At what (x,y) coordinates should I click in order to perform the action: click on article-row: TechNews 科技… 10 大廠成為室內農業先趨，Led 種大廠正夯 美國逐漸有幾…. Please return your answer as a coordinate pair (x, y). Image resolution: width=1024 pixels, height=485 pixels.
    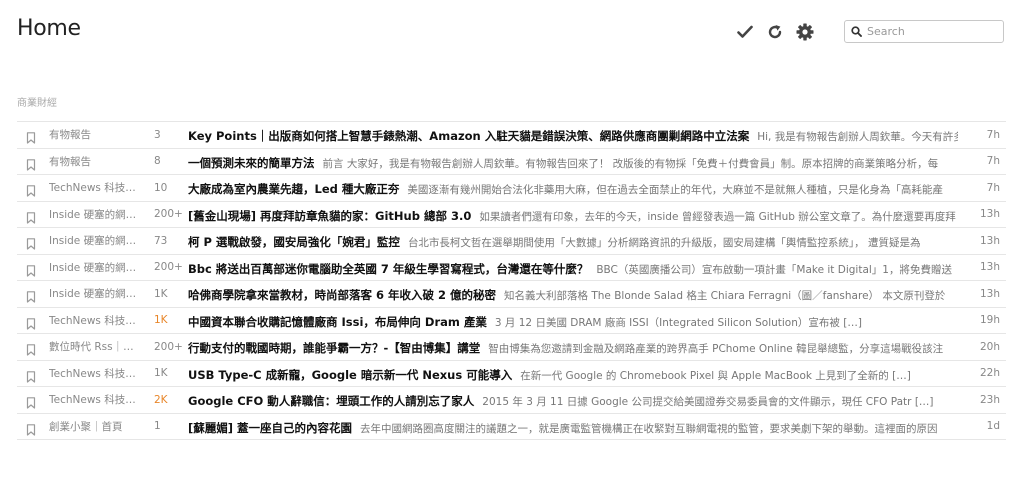
    Looking at the image, I should click on (511, 188).